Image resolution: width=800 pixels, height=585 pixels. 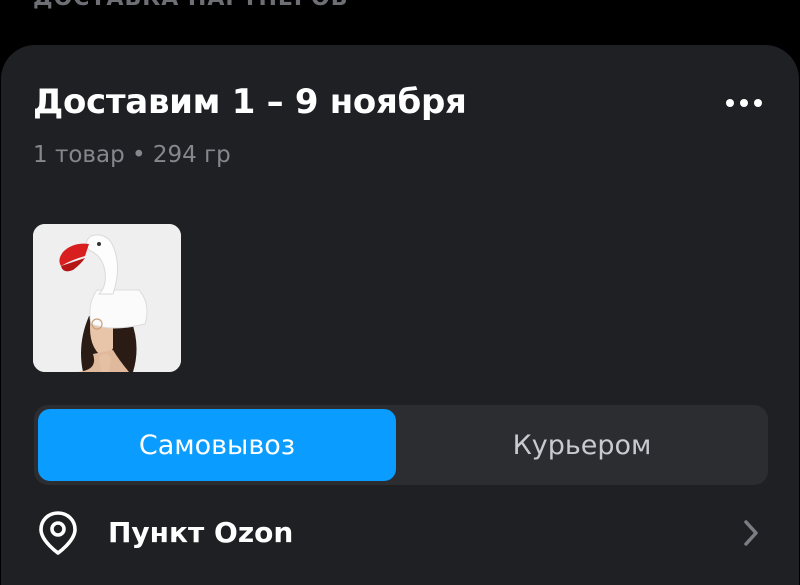 I want to click on section-label: ДОСТАВКА ПАРТНЕРОВ, so click(x=191, y=5).